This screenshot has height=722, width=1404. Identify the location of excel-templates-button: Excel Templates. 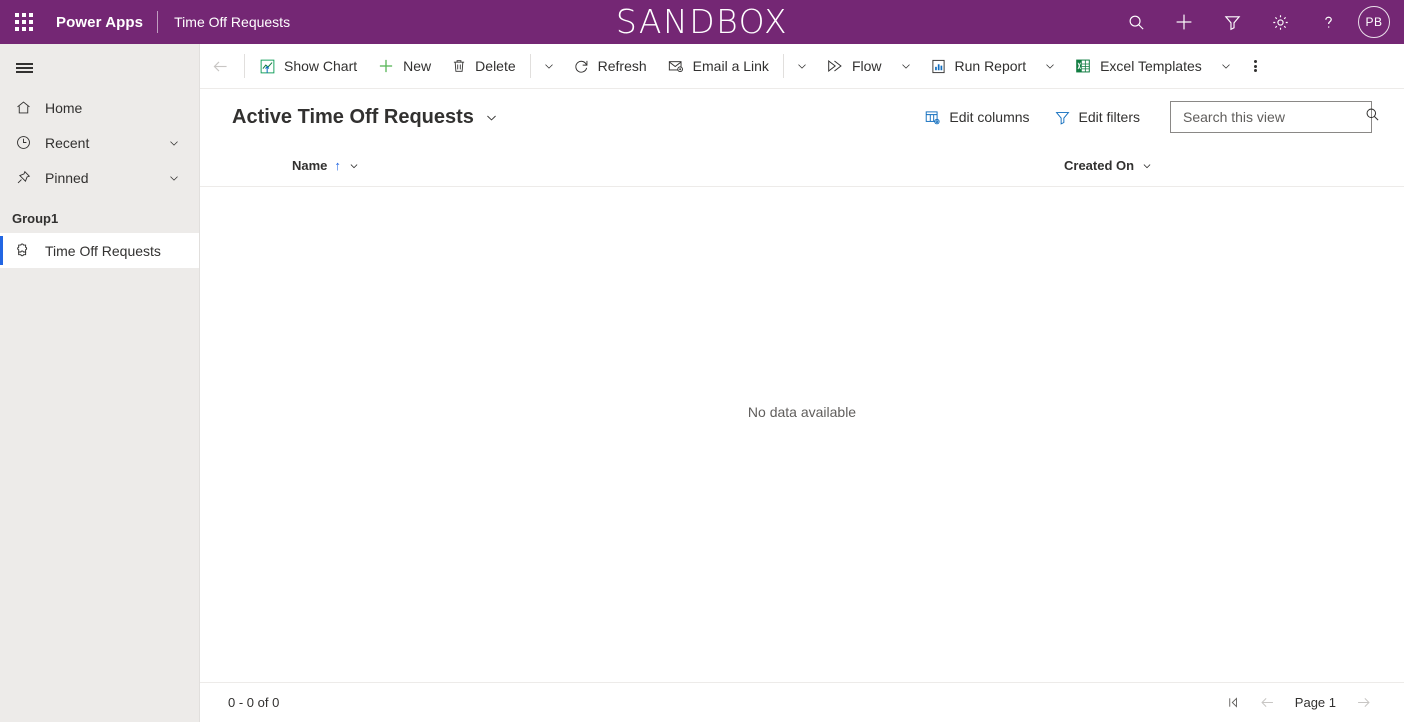
(1138, 66).